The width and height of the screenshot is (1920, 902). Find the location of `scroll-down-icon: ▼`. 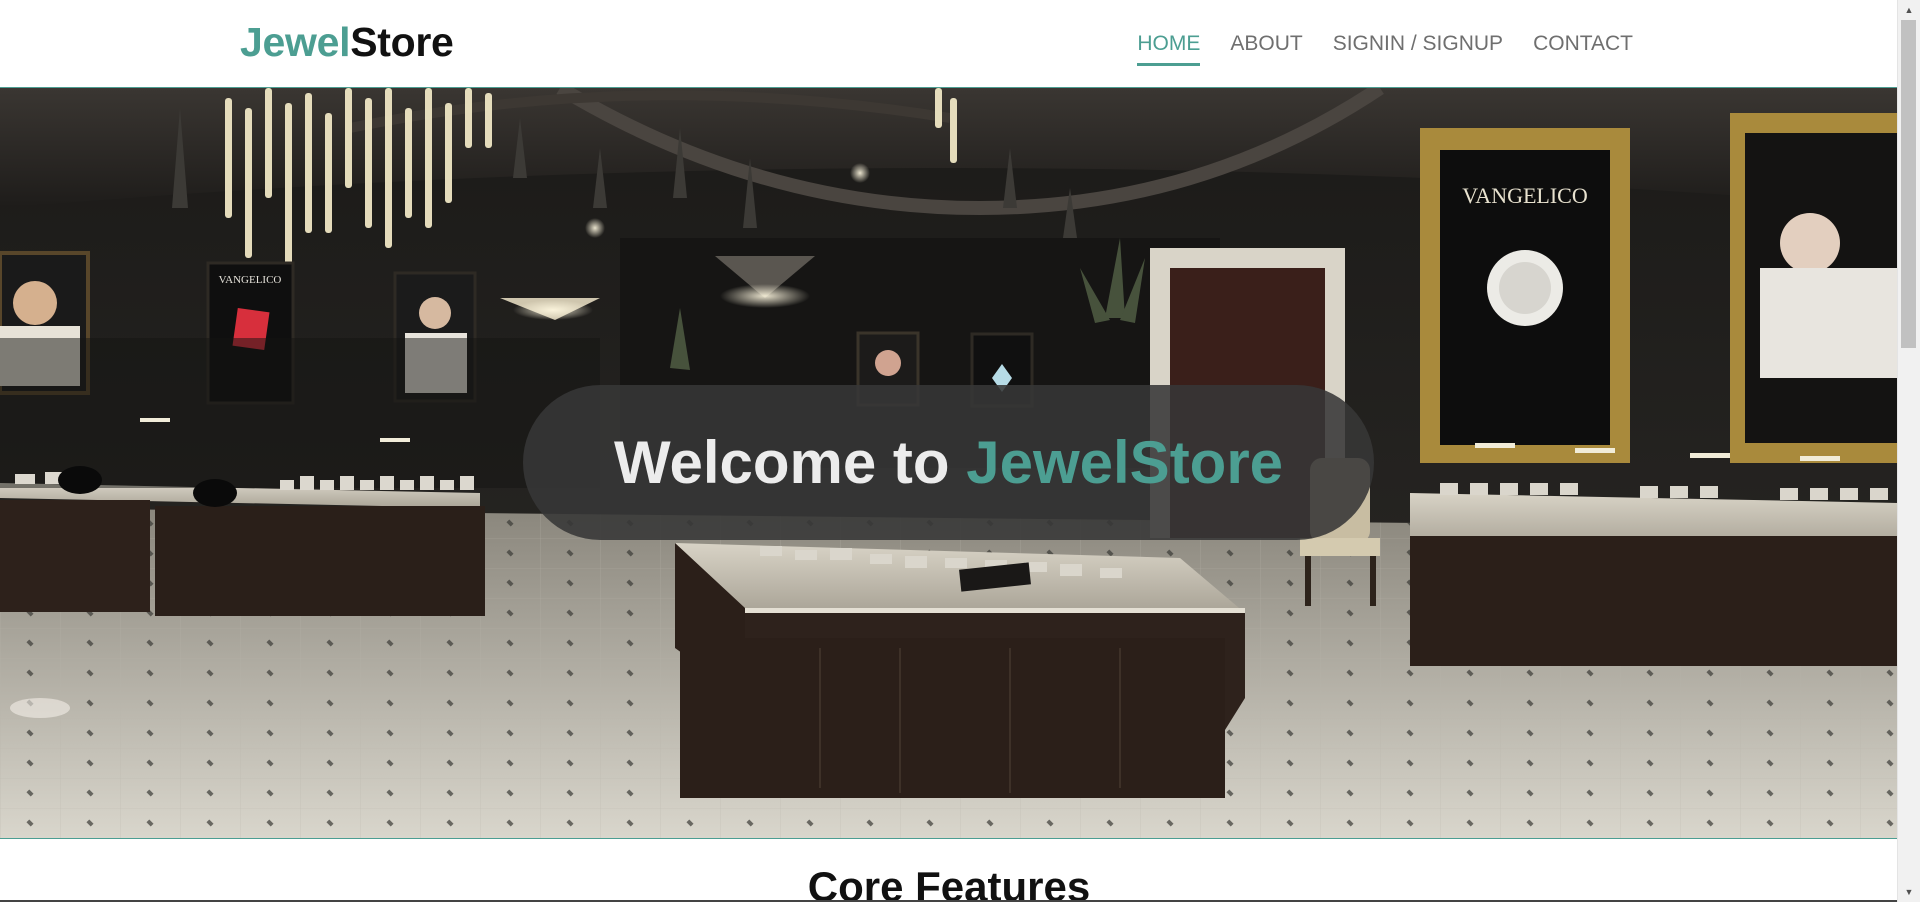

scroll-down-icon: ▼ is located at coordinates (1909, 892).